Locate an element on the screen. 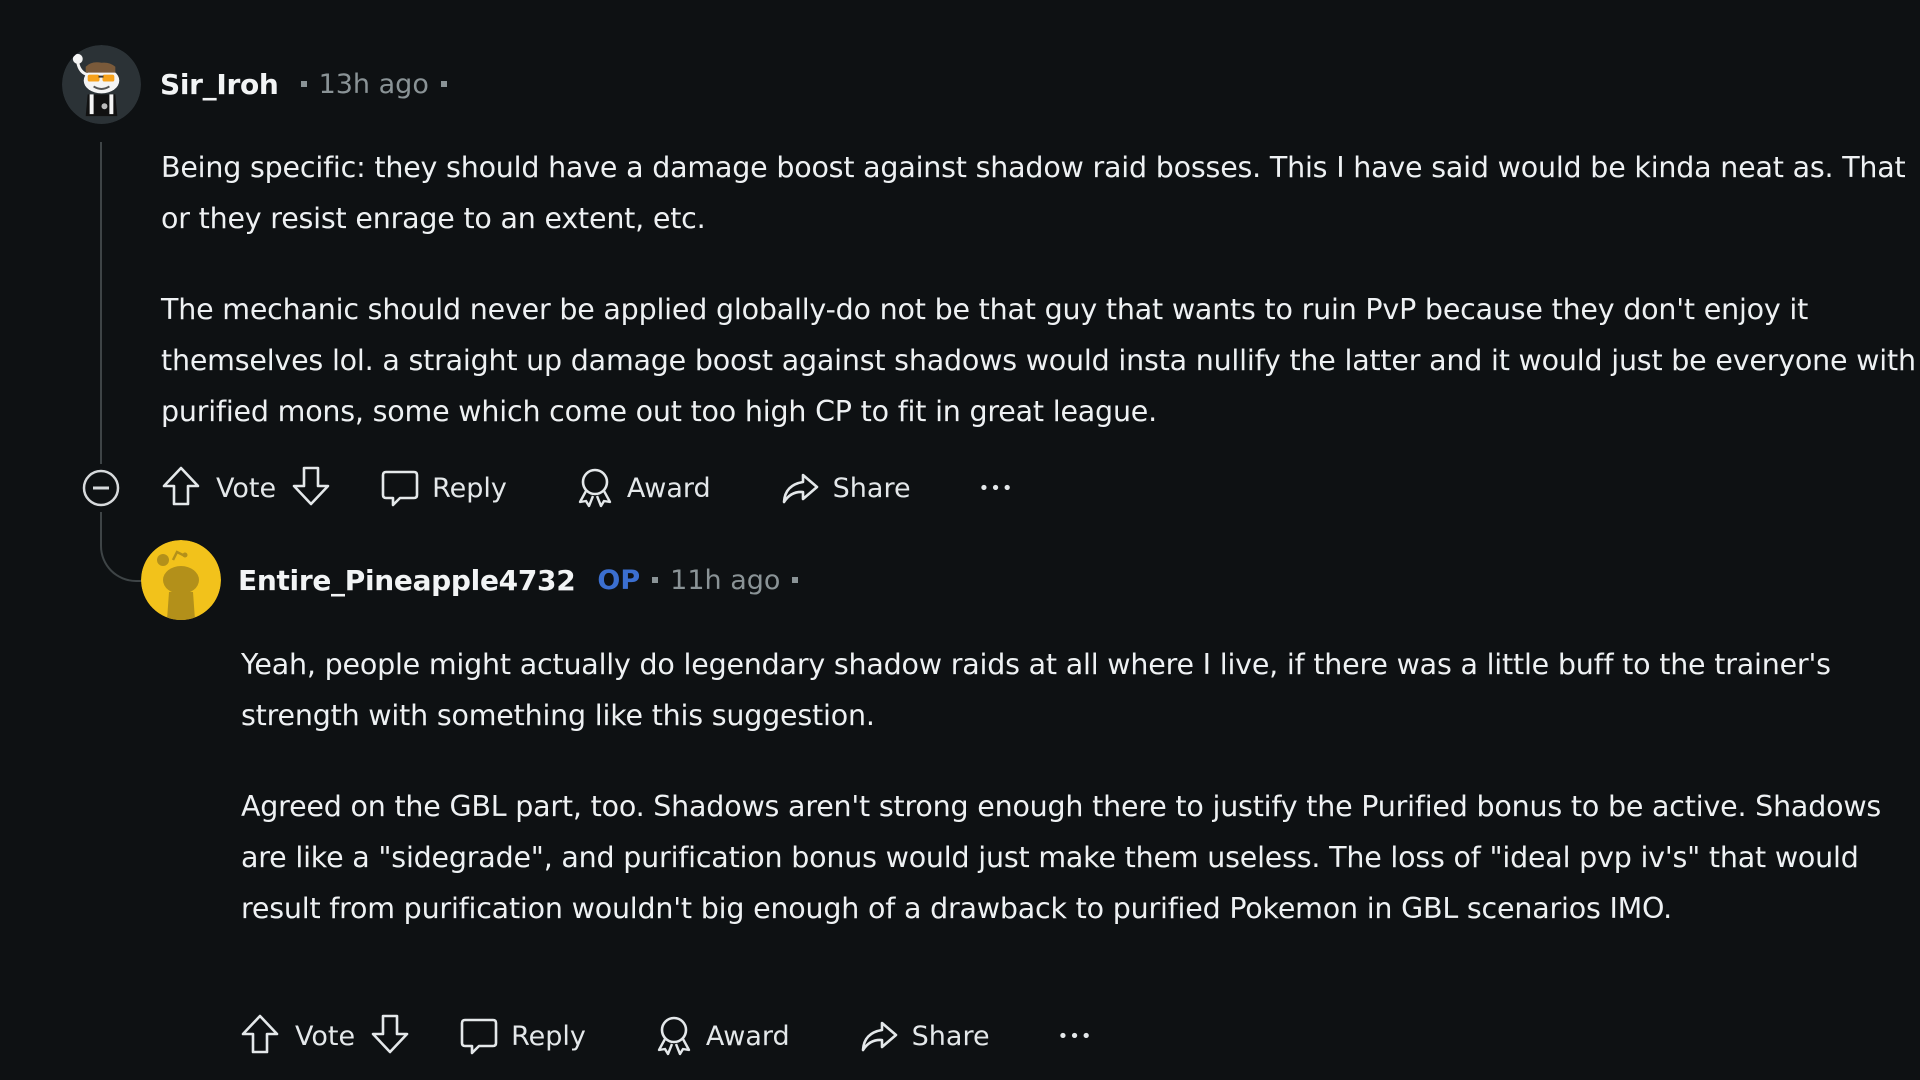 The height and width of the screenshot is (1080, 1920). thread-line is located at coordinates (101, 303).